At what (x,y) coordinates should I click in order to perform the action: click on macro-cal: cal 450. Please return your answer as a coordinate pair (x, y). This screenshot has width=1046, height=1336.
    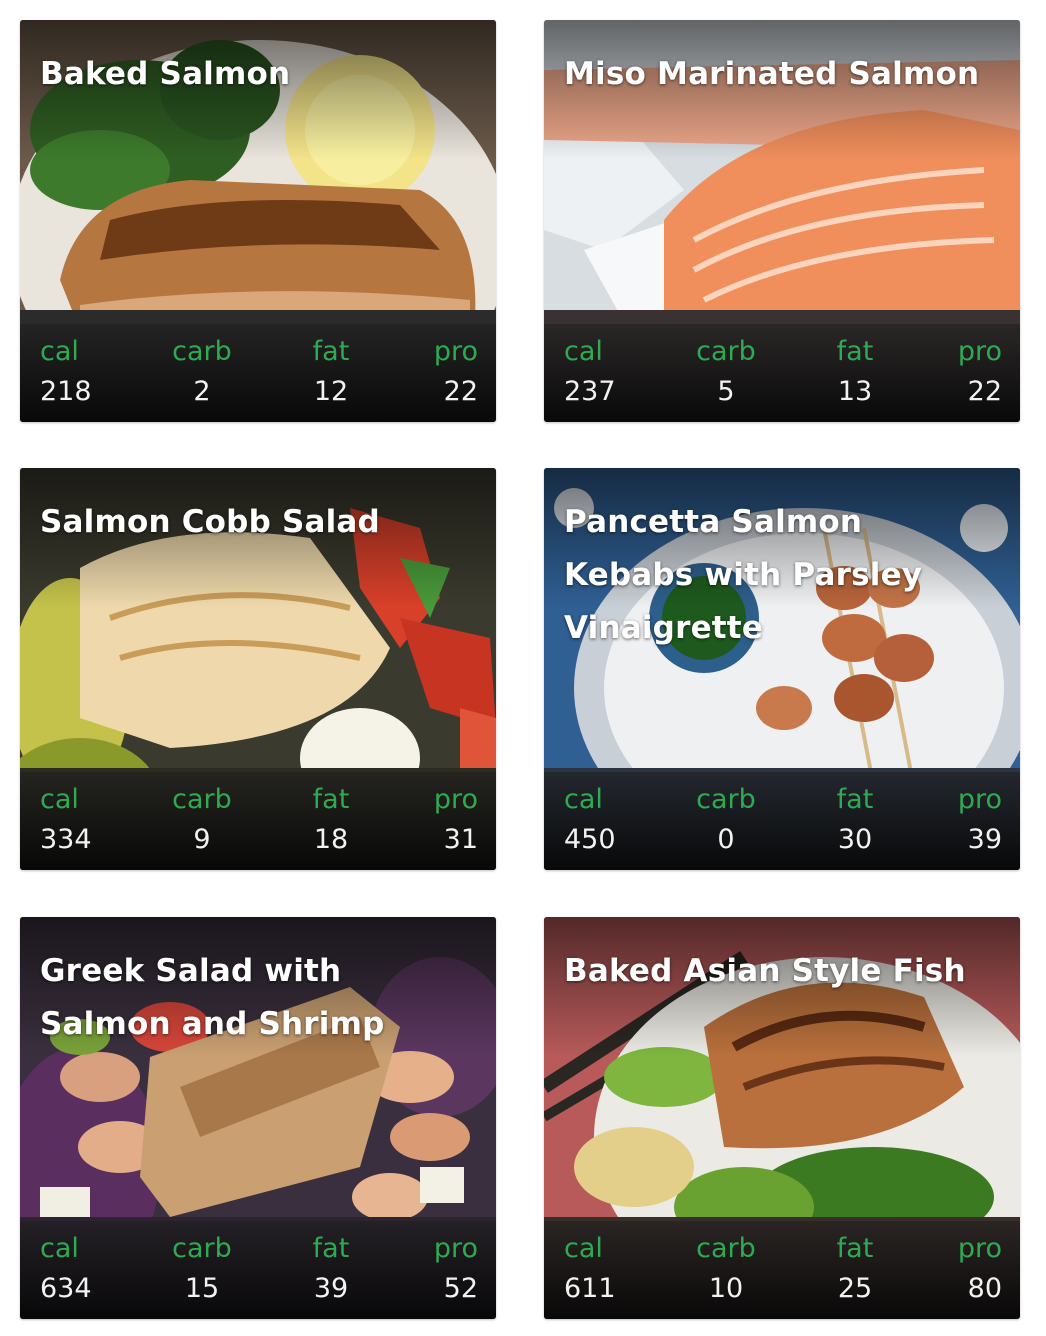
    Looking at the image, I should click on (609, 821).